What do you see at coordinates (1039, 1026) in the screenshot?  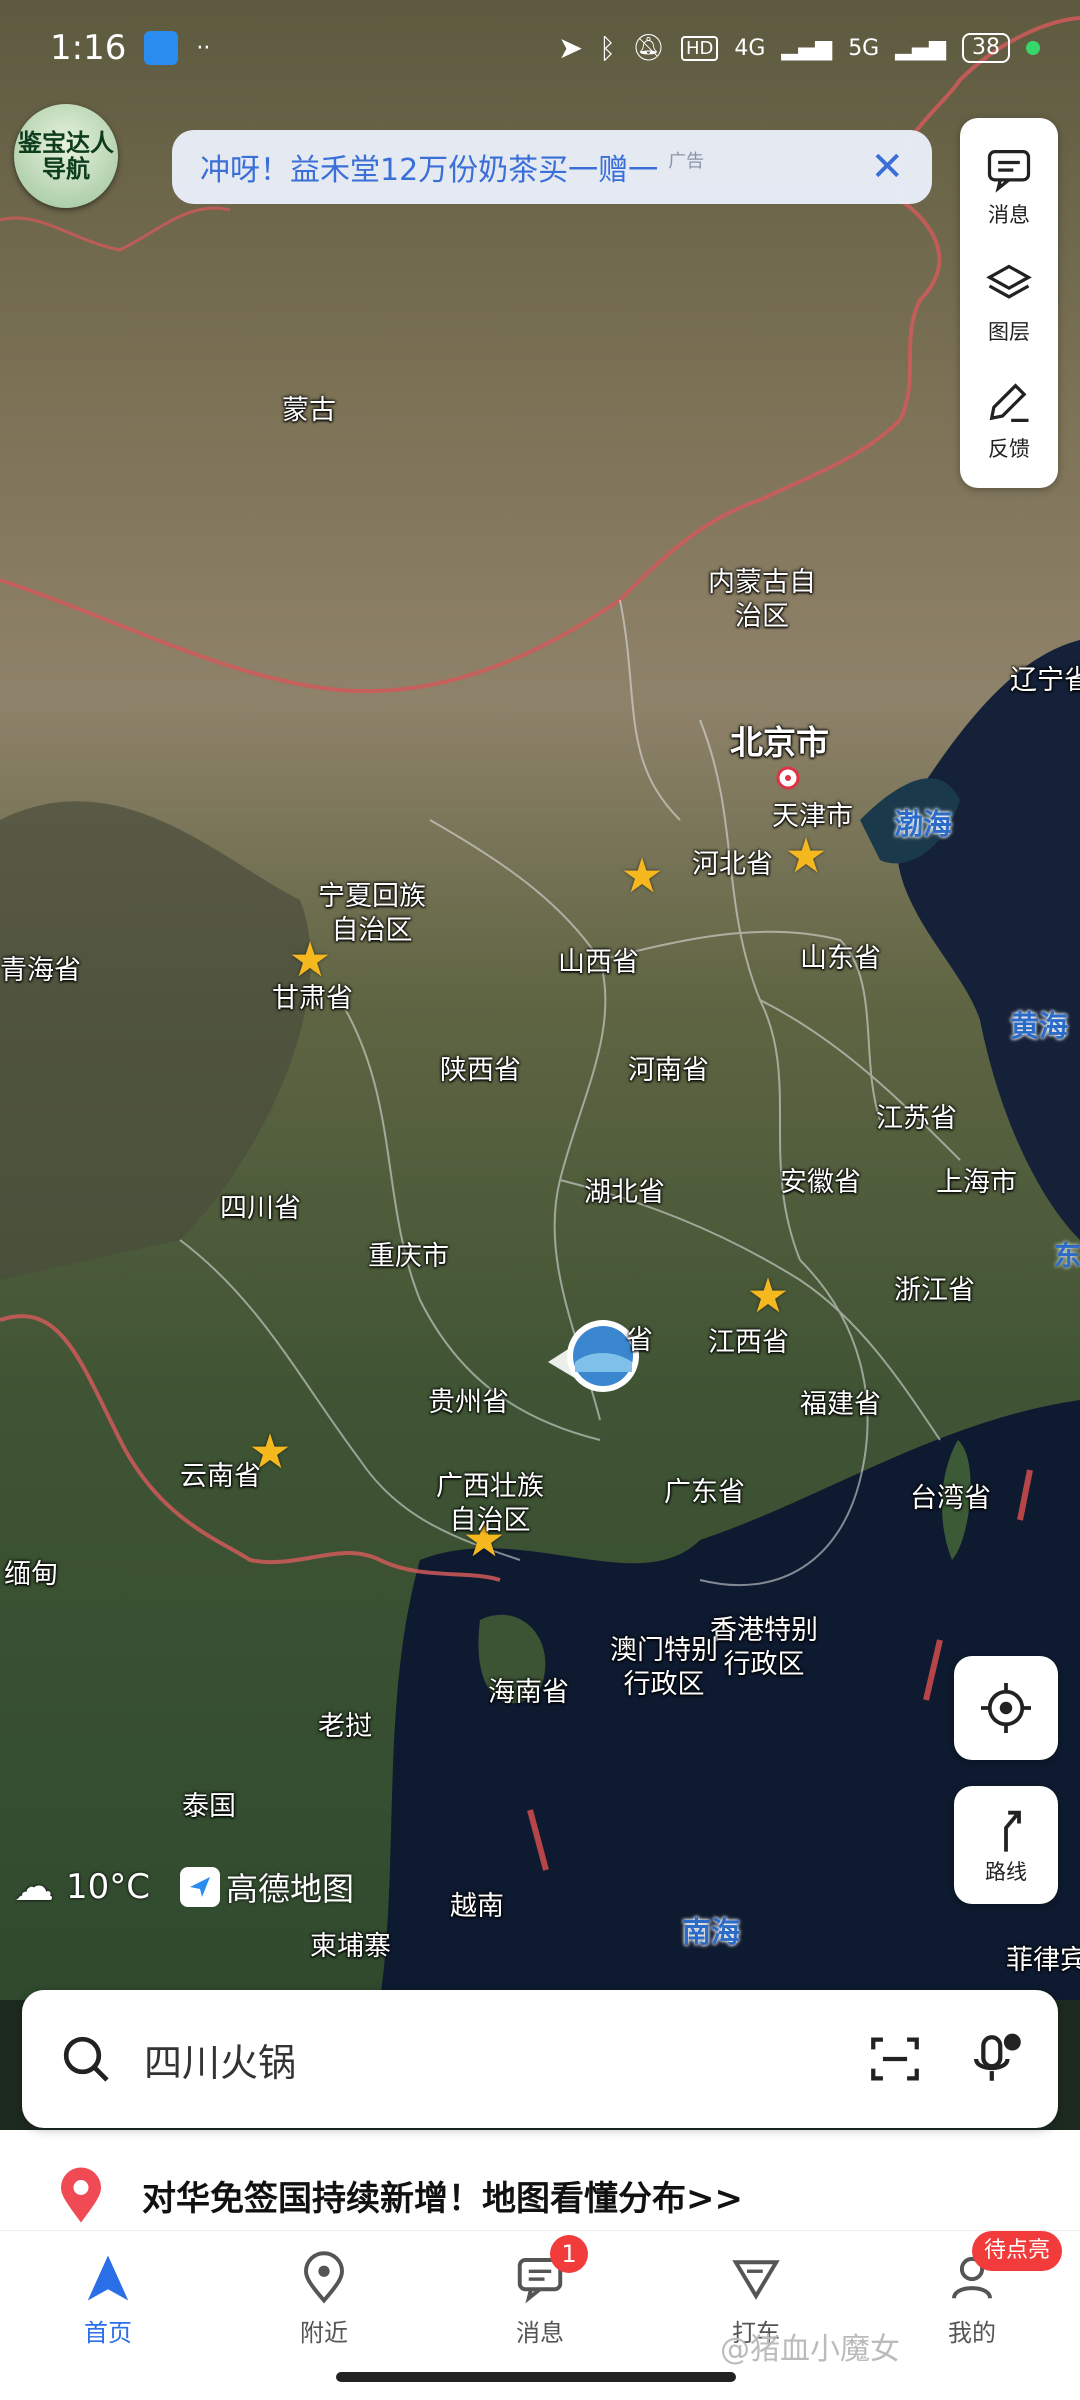 I see `map-label-yellow-sea: 黄海` at bounding box center [1039, 1026].